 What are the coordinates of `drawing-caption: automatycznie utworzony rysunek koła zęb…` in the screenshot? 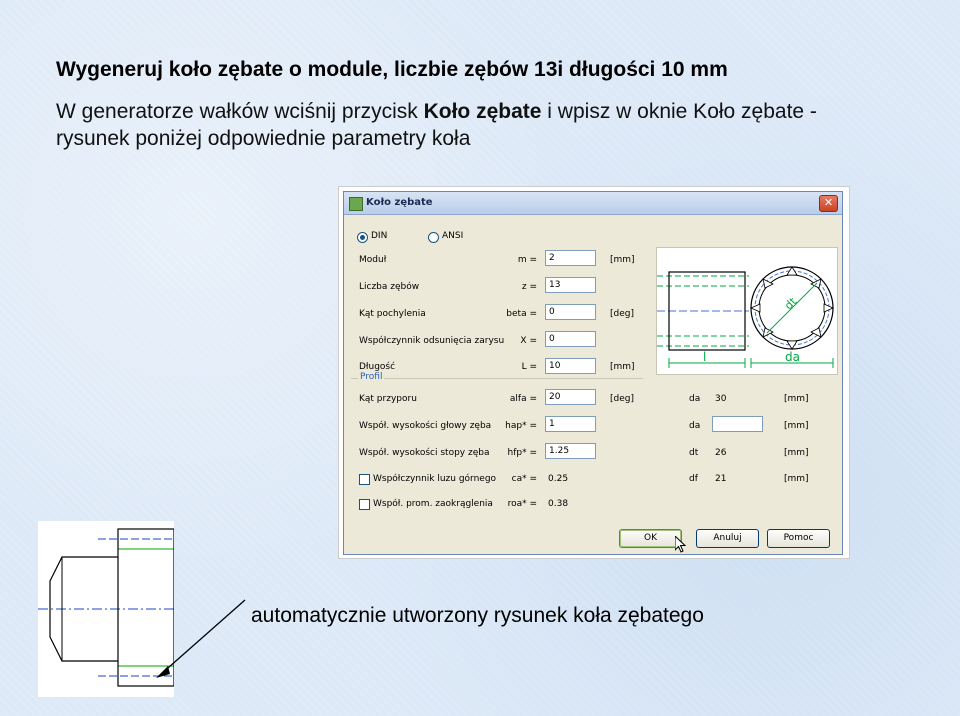 It's located at (477, 615).